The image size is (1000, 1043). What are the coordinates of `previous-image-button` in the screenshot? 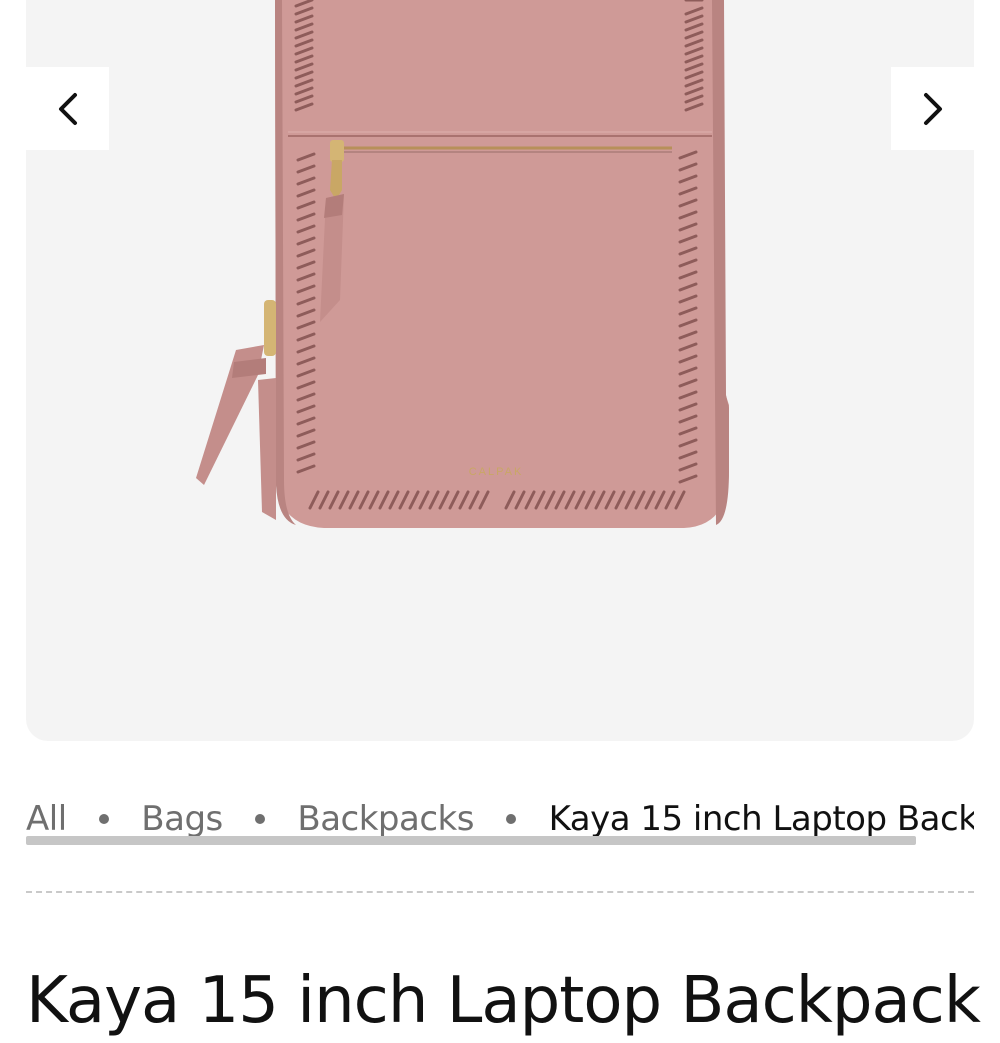 It's located at (67, 108).